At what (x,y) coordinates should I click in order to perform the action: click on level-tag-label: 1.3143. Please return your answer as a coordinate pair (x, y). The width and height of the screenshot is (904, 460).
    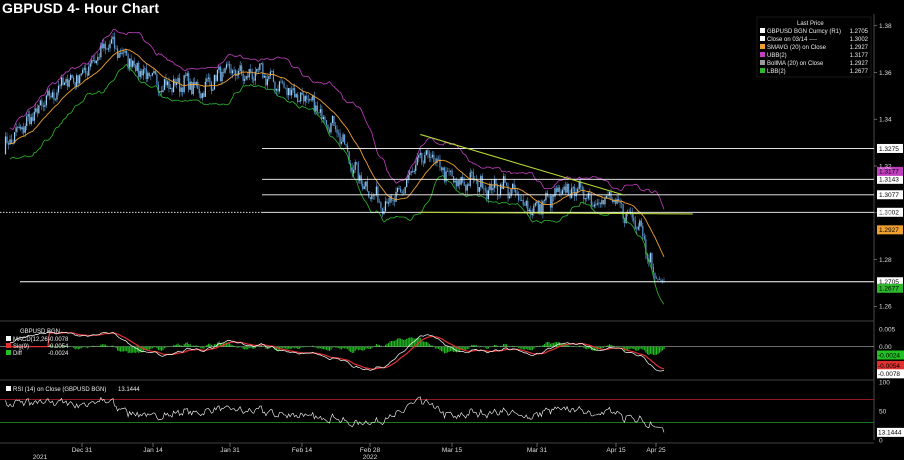
    Looking at the image, I should click on (889, 180).